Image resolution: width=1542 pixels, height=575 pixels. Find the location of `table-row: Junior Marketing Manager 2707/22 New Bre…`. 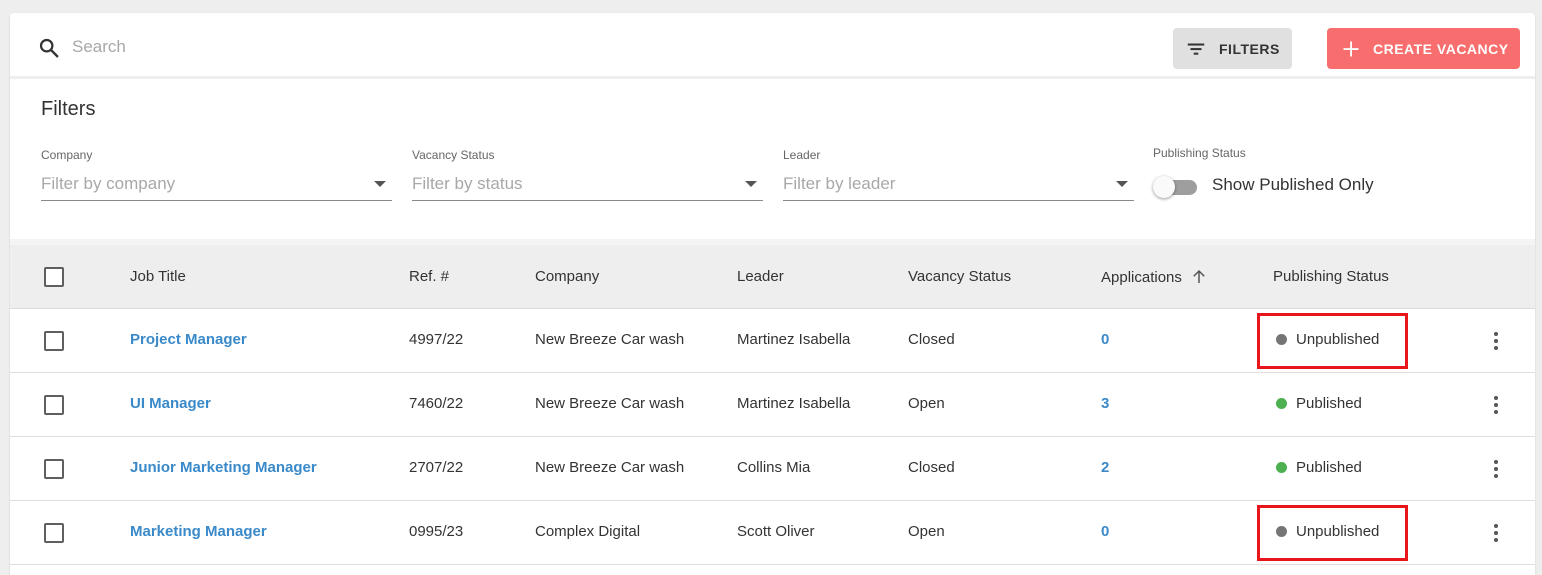

table-row: Junior Marketing Manager 2707/22 New Bre… is located at coordinates (772, 469).